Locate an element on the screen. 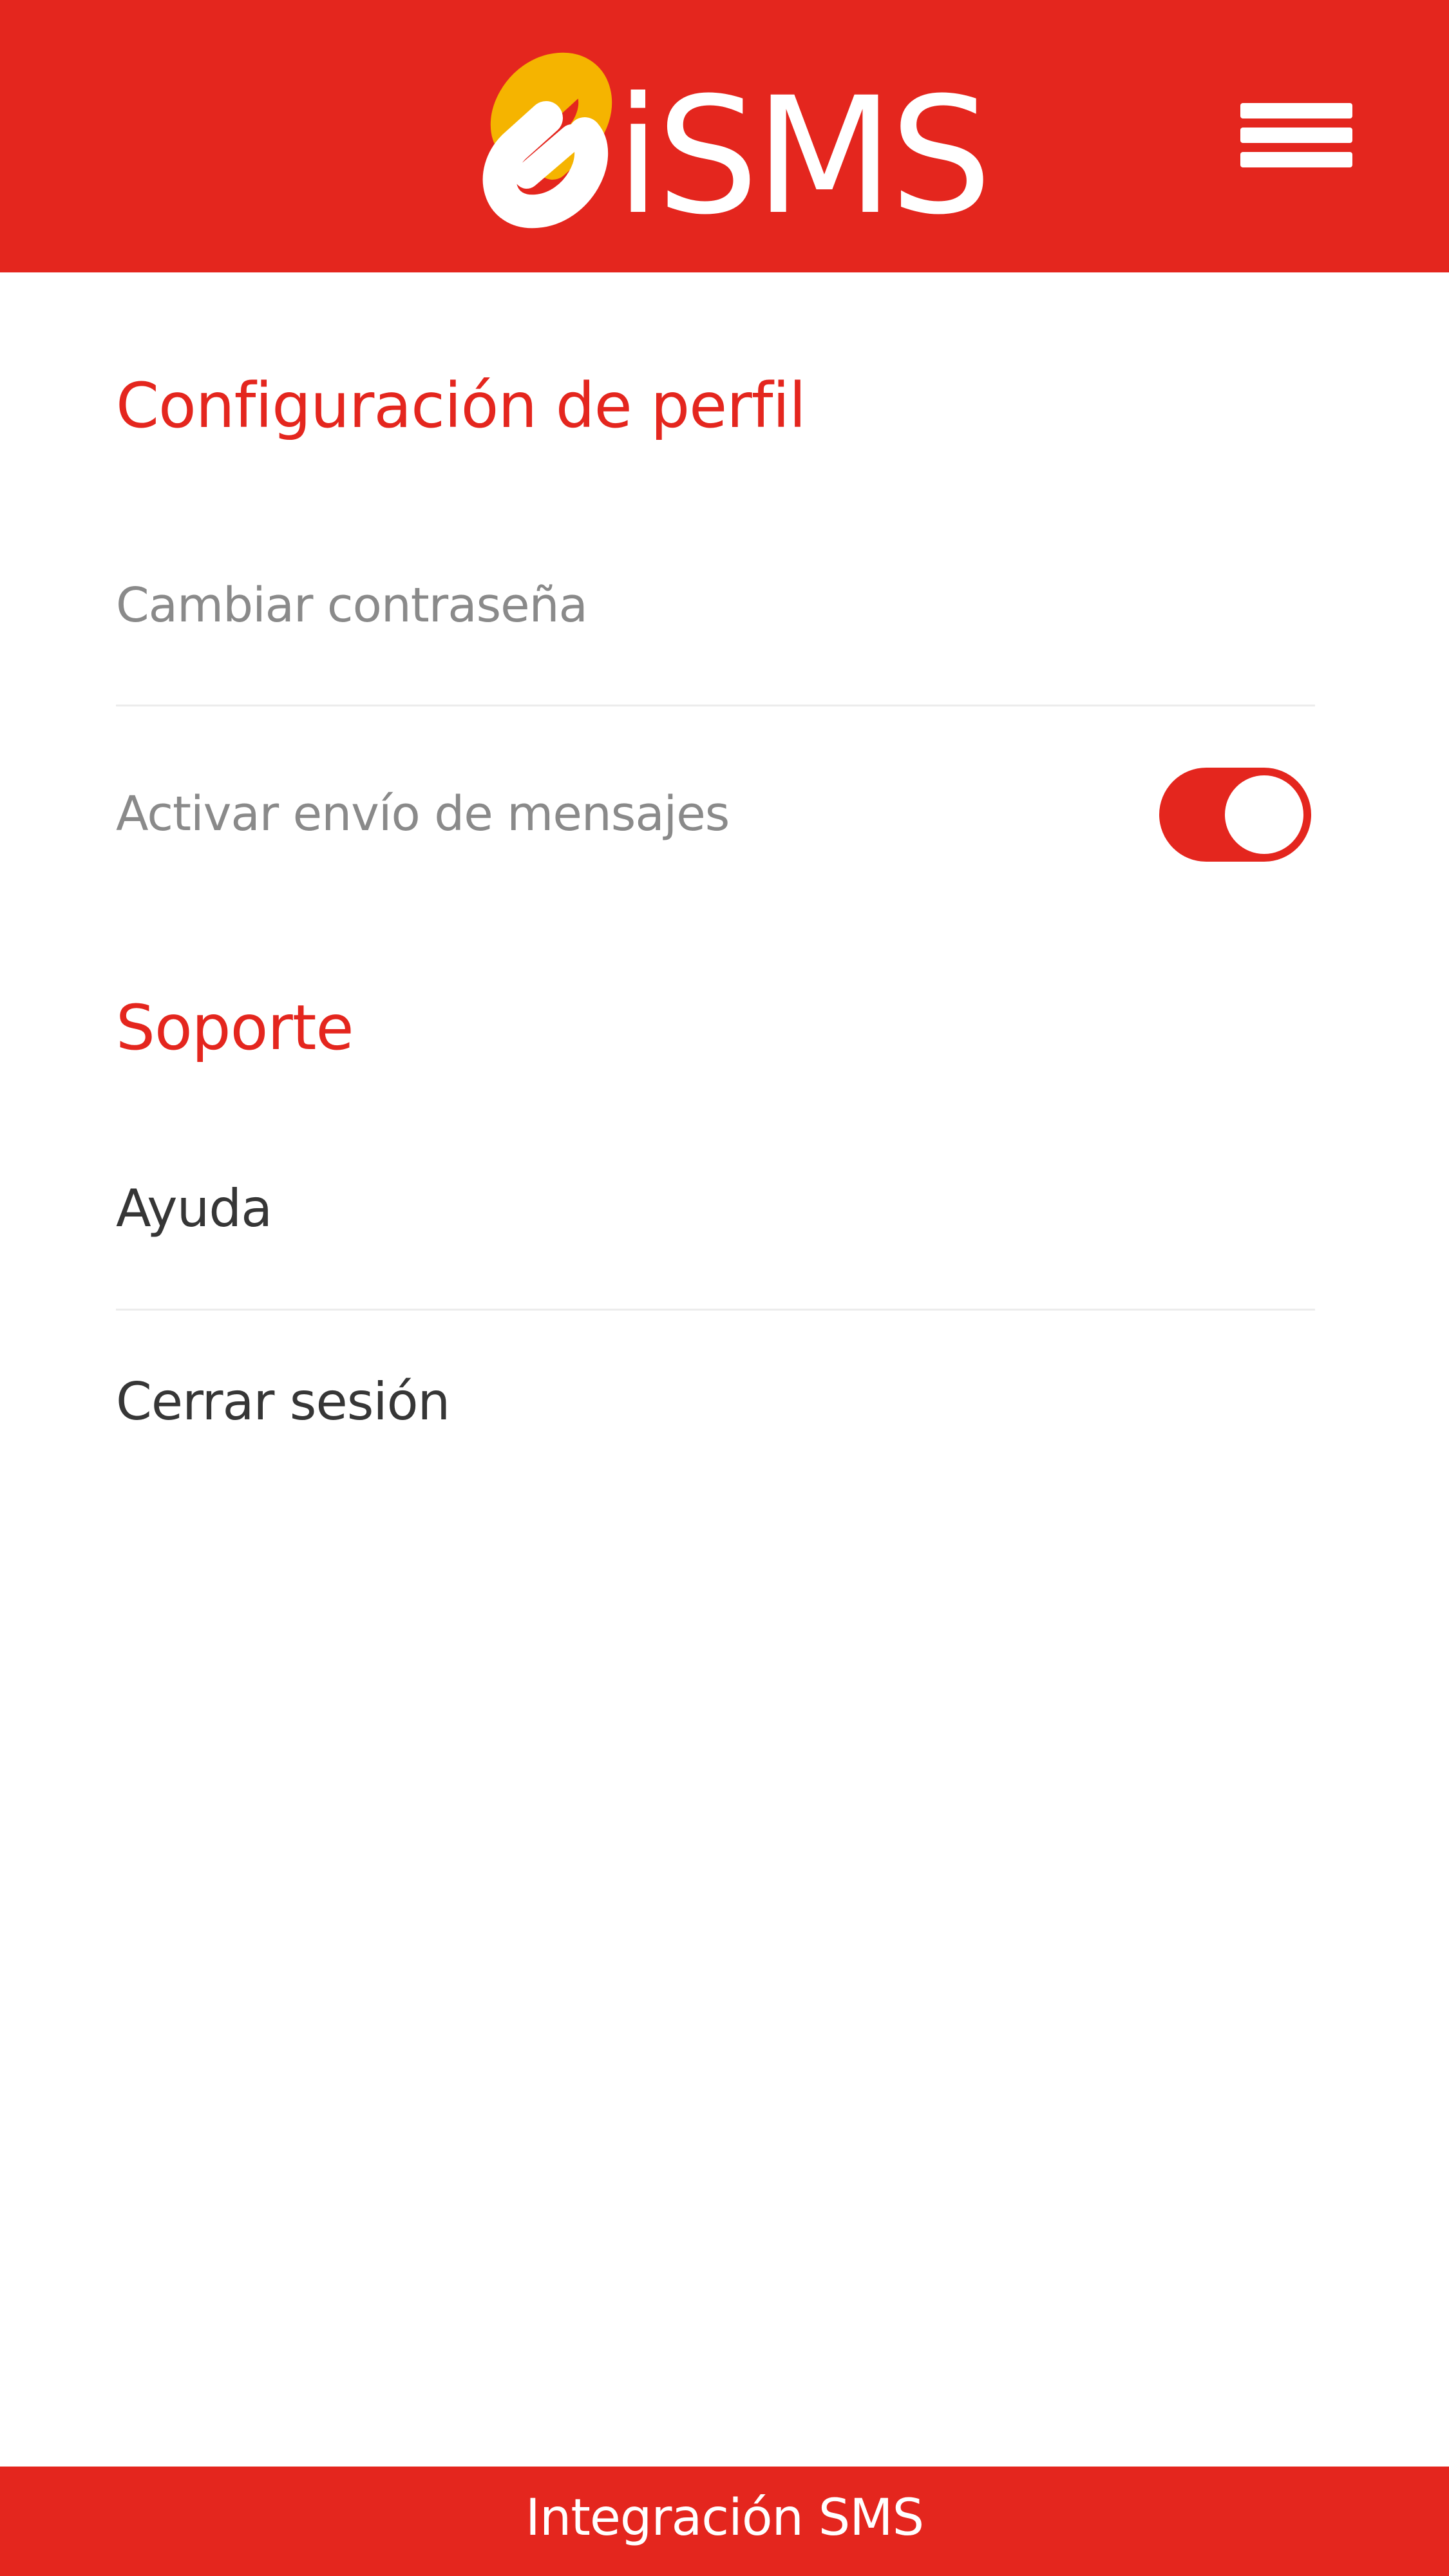 This screenshot has height=2576, width=1449. logout-item: Cerrar sesión is located at coordinates (716, 1402).